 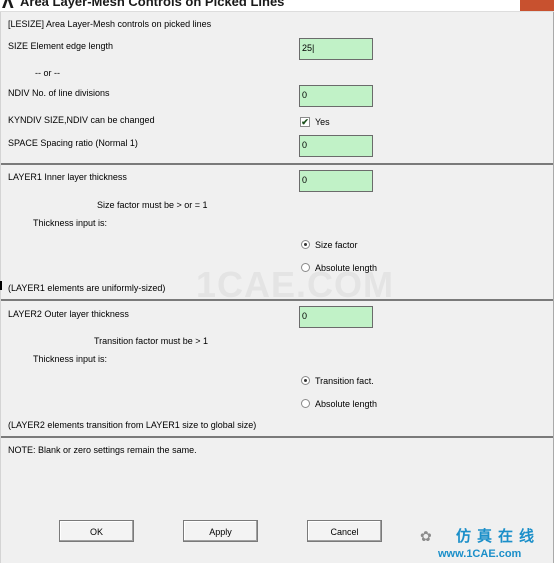 I want to click on layer2-option-absolute-length: Absolute length, so click(x=346, y=404).